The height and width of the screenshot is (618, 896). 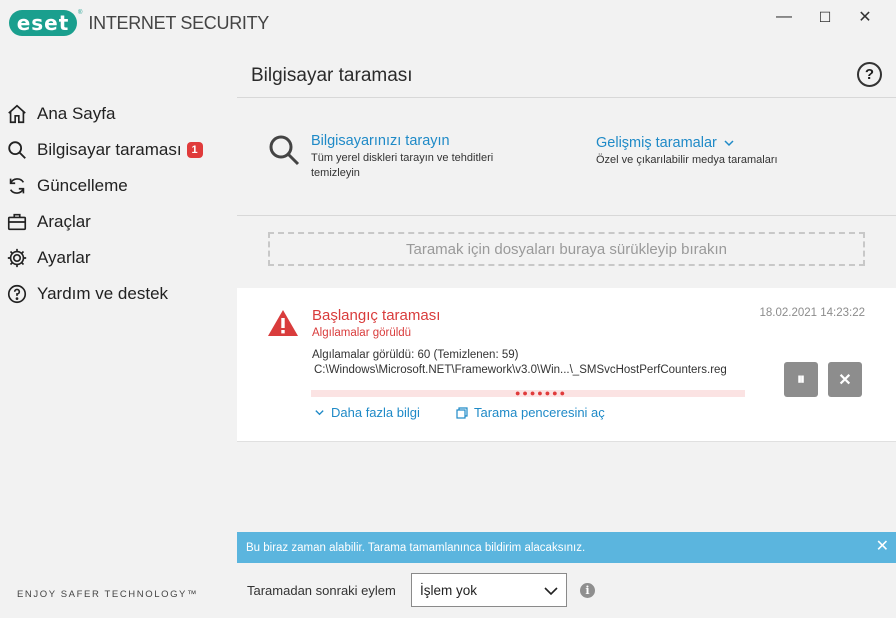 I want to click on advanced-scans-link: Gelişmiş taramalar, so click(x=687, y=143).